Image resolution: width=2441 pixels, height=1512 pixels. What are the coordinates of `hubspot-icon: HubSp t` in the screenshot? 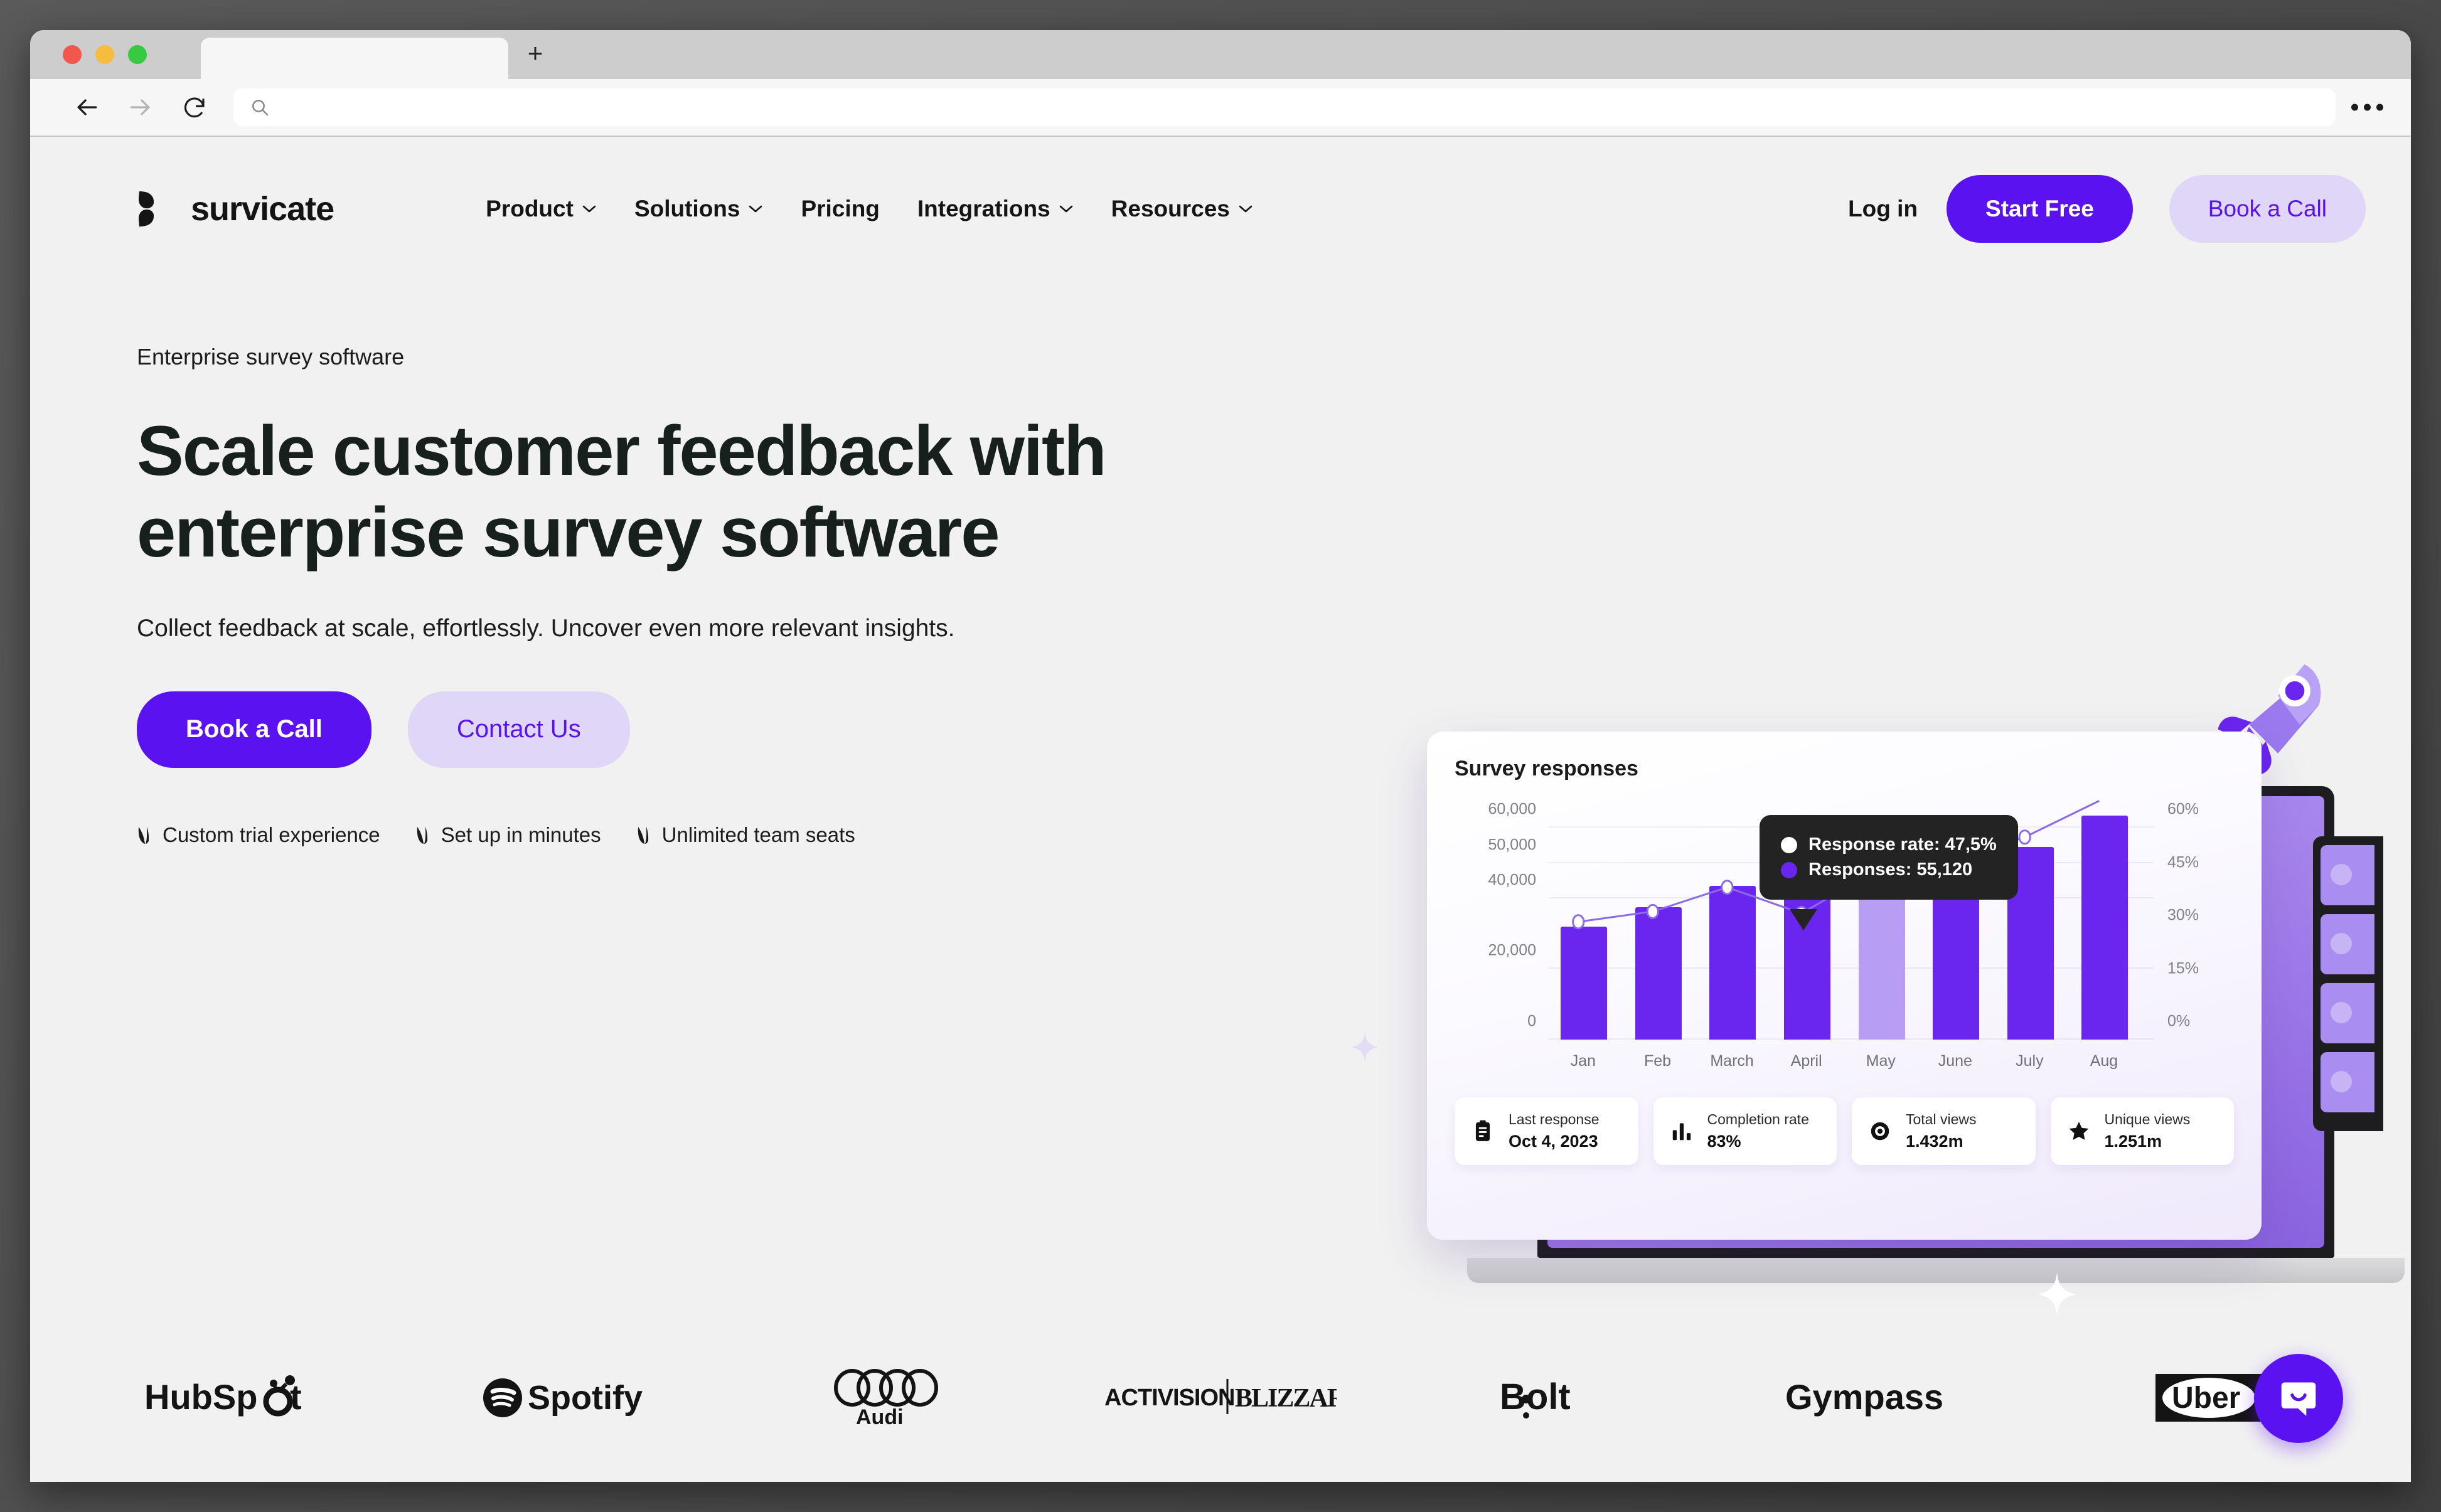 It's located at (223, 1396).